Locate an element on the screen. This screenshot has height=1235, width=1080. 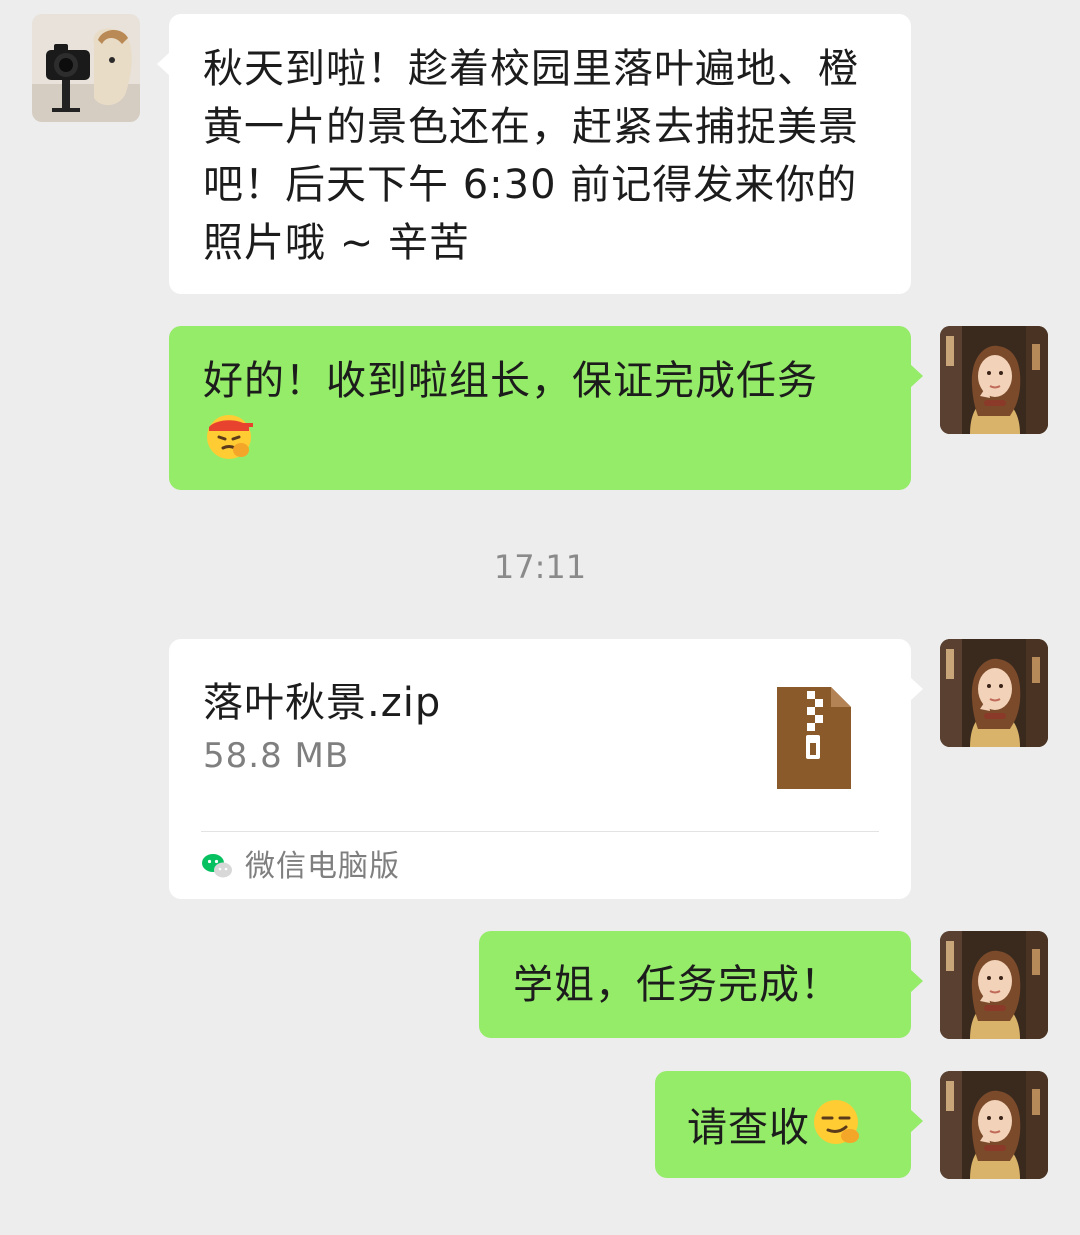
message-timestamp: 17:11 is located at coordinates (540, 567).